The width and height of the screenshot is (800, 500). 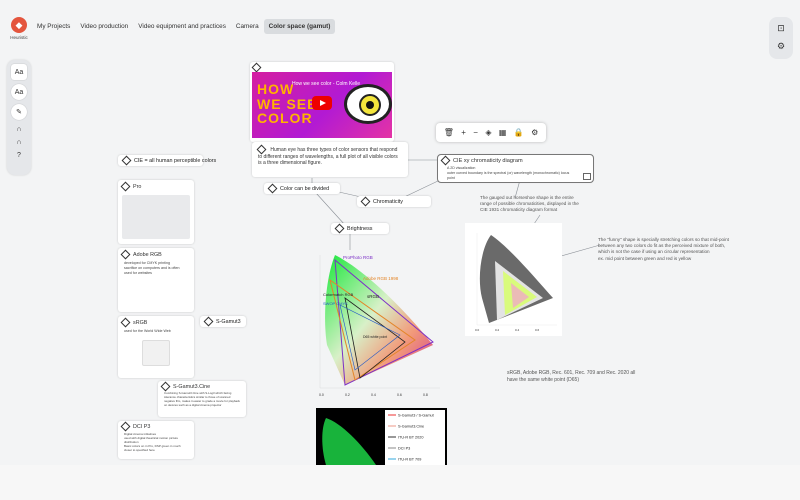 What do you see at coordinates (451, 177) in the screenshot?
I see `cie-diagram-line3: point` at bounding box center [451, 177].